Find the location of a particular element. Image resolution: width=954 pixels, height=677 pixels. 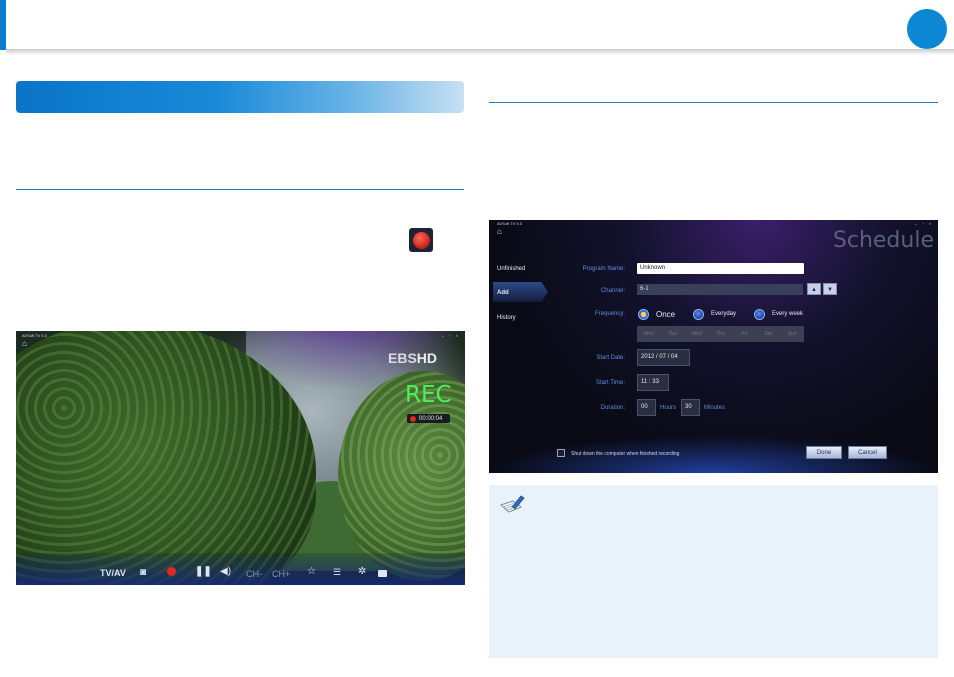

channel-logo-ebs: EBS is located at coordinates (402, 358).